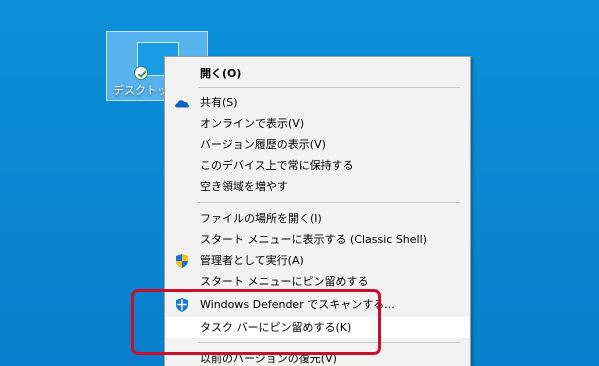 This screenshot has width=599, height=366. I want to click on menu-item-label: 共有(S), so click(219, 102).